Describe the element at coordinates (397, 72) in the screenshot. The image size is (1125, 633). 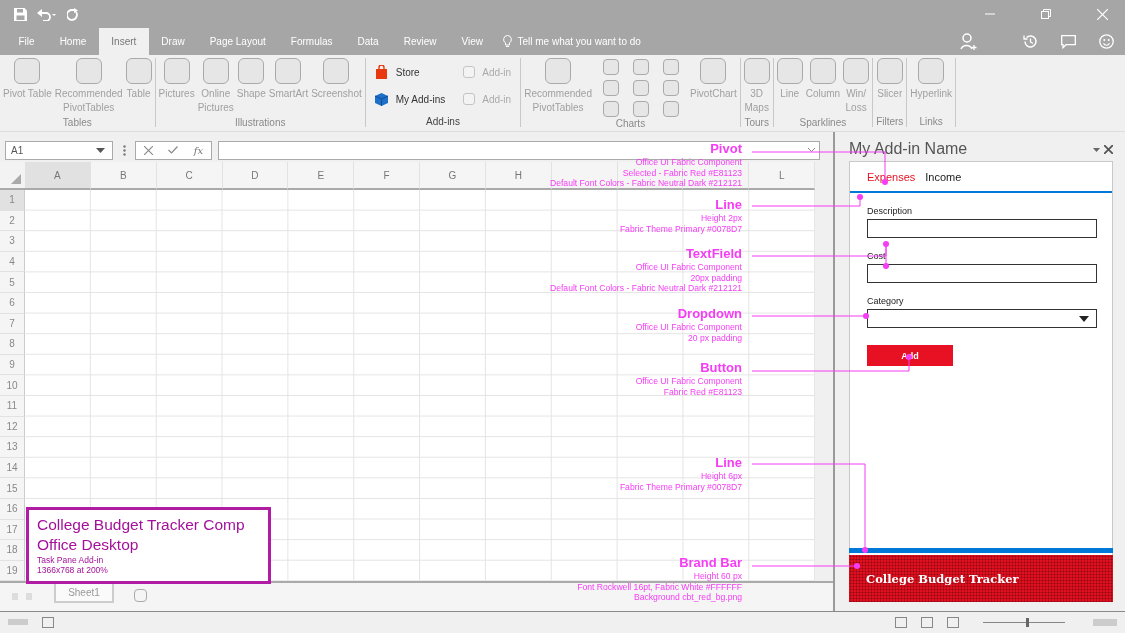
I see `ribbon-button: Store` at that location.